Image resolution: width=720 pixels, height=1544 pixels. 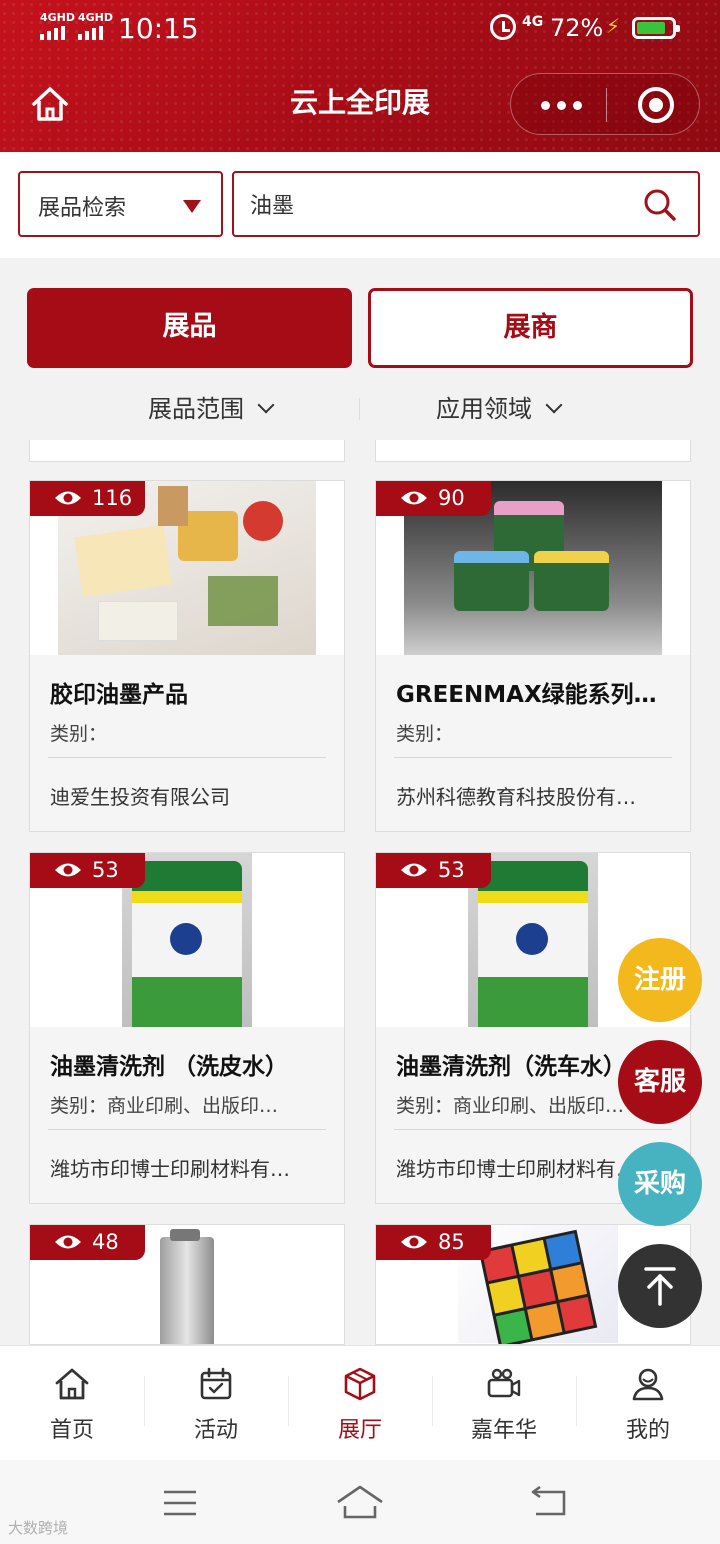 What do you see at coordinates (660, 980) in the screenshot?
I see `register-button: 注册` at bounding box center [660, 980].